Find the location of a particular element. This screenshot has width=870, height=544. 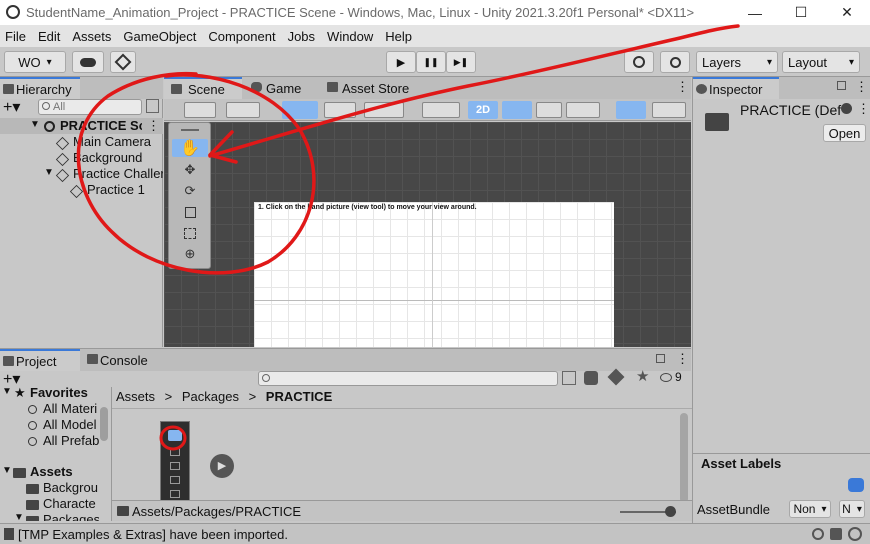

hierarchy-search is located at coordinates (90, 107).